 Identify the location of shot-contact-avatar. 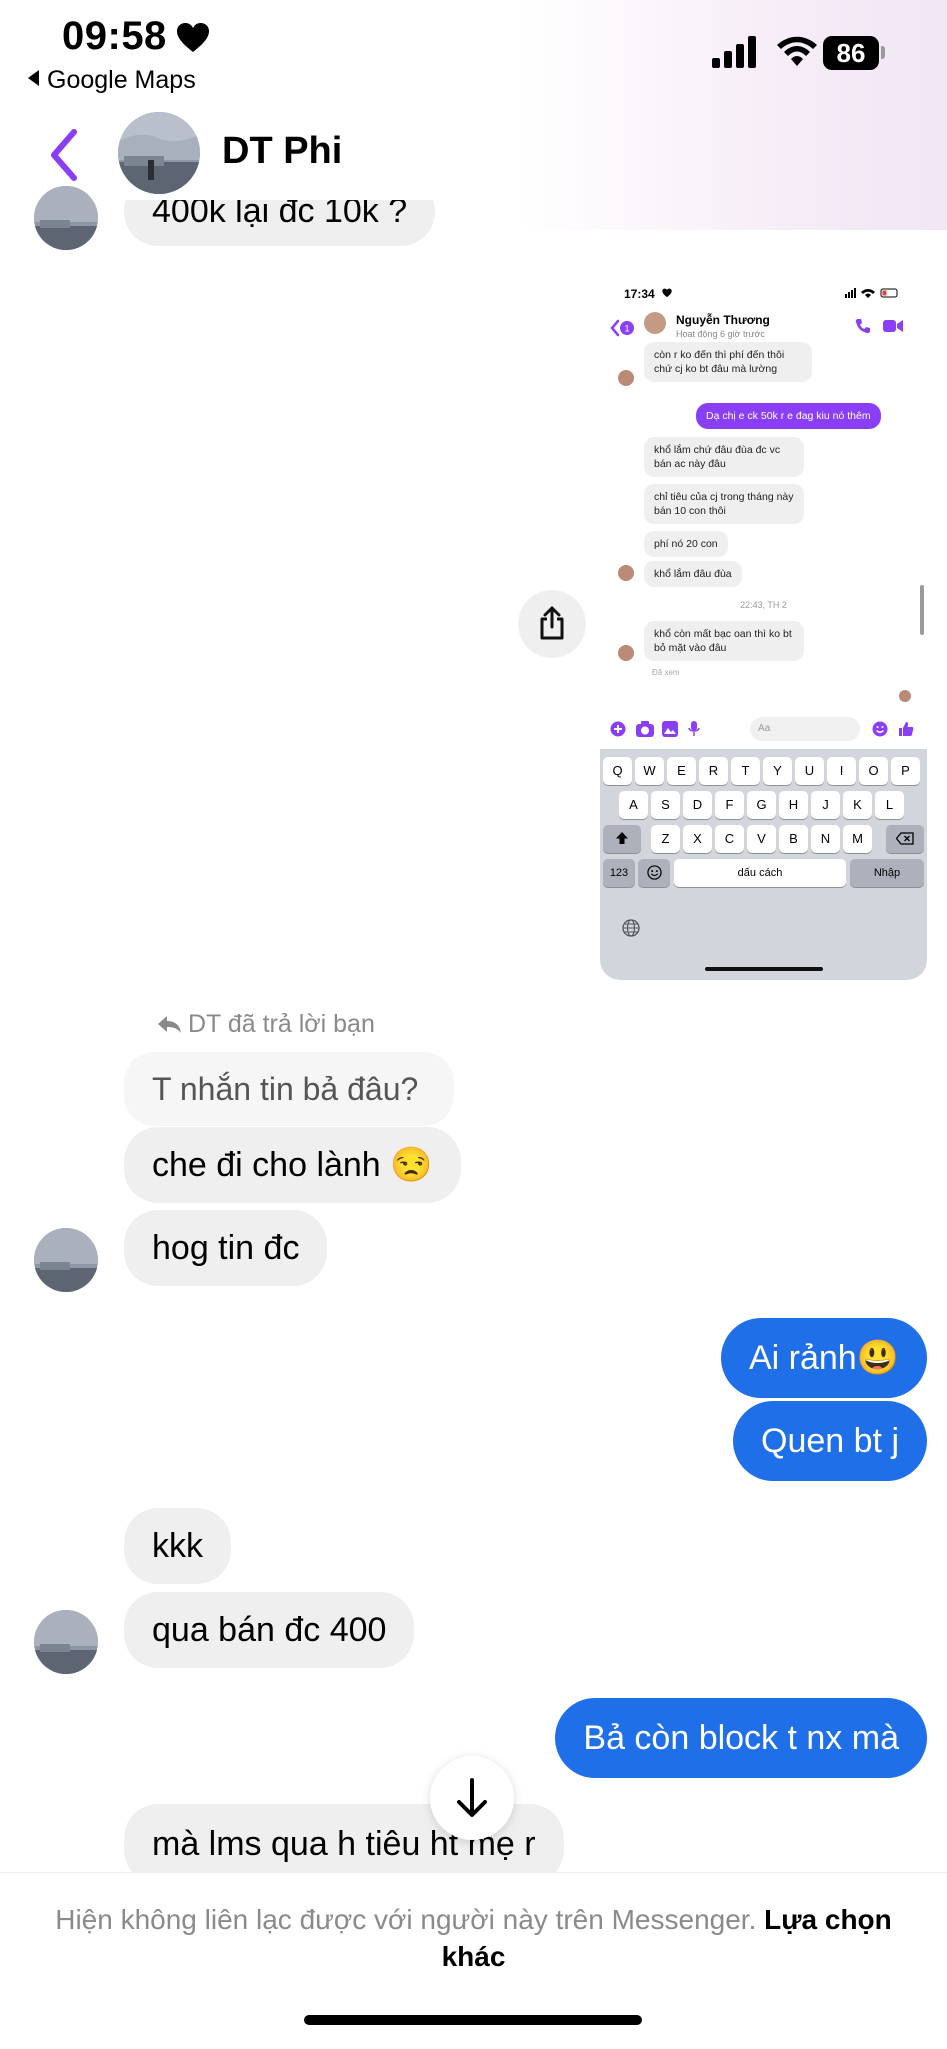
(655, 323).